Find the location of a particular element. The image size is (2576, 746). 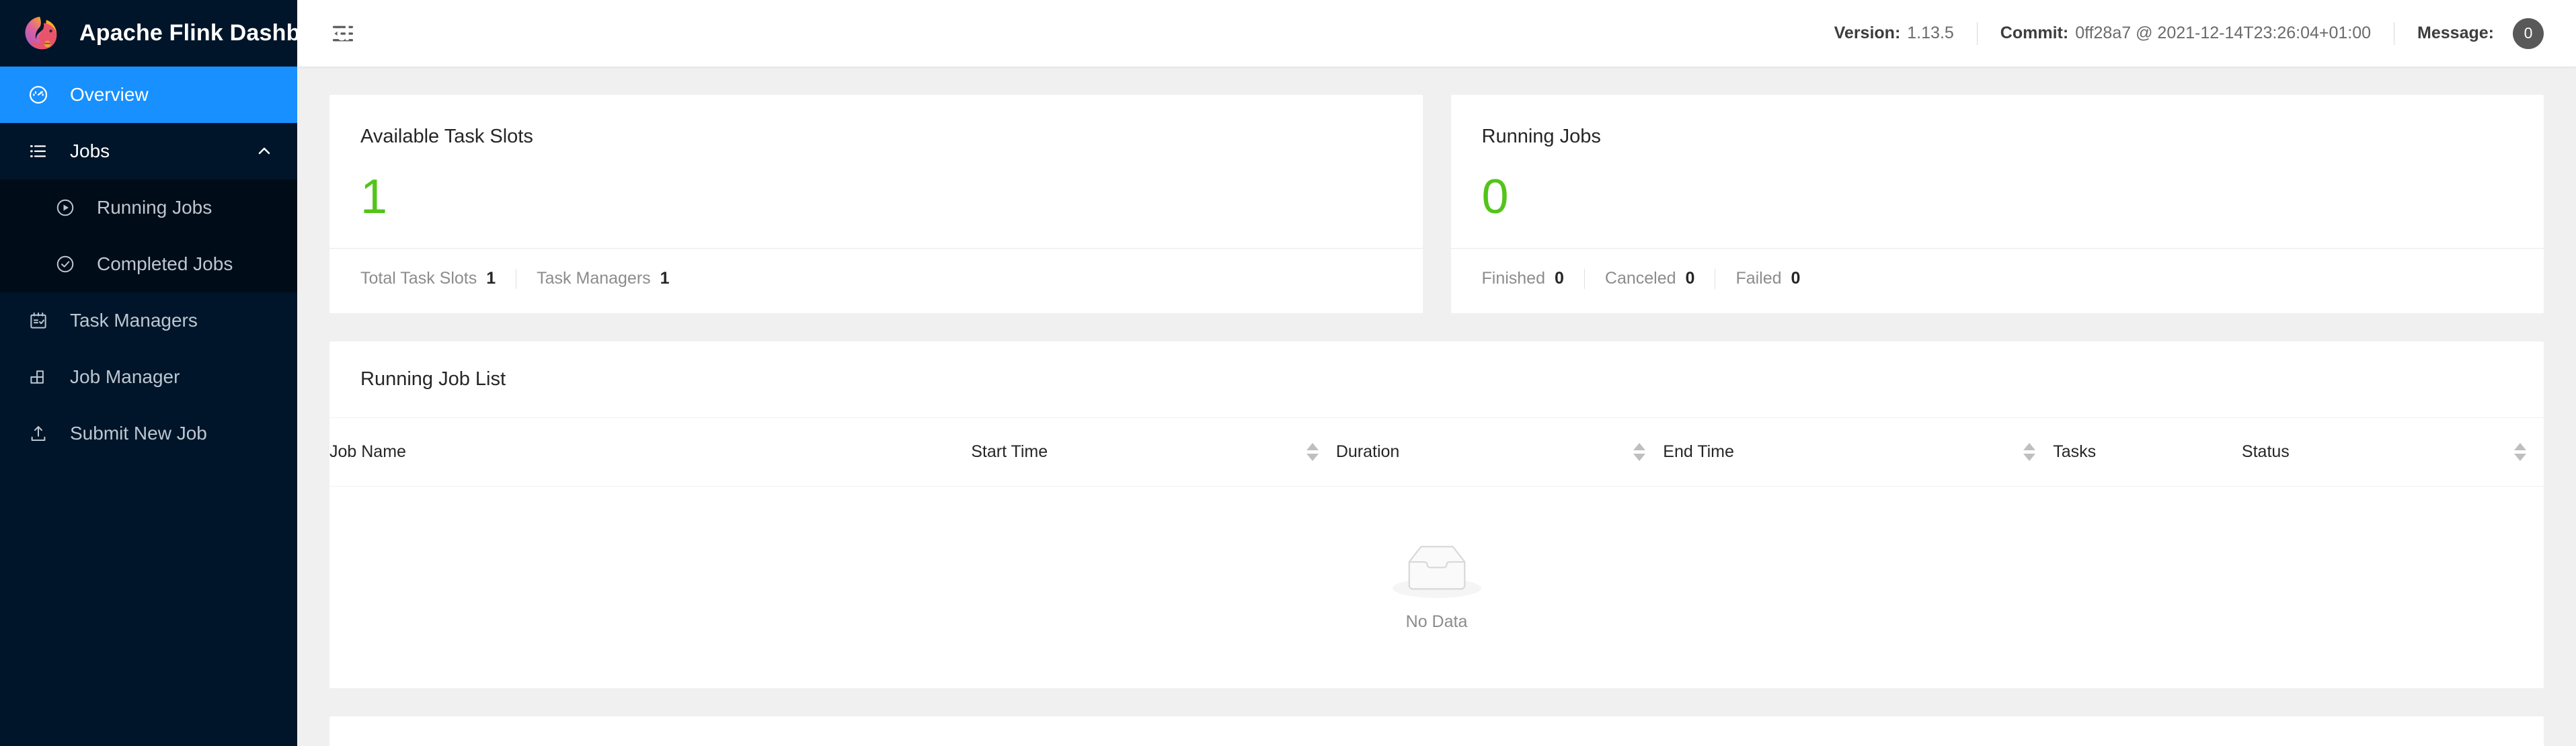

sidebar-item-label: Running Jobs is located at coordinates (155, 208).